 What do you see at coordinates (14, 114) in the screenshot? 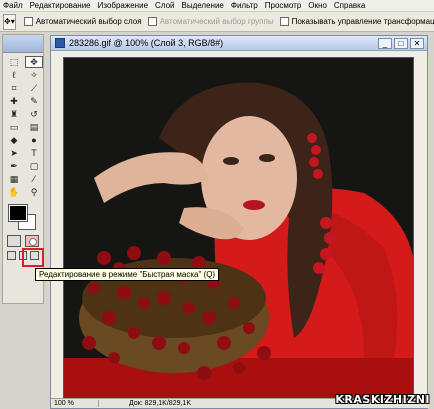
I see `stamp-icon: ♜` at bounding box center [14, 114].